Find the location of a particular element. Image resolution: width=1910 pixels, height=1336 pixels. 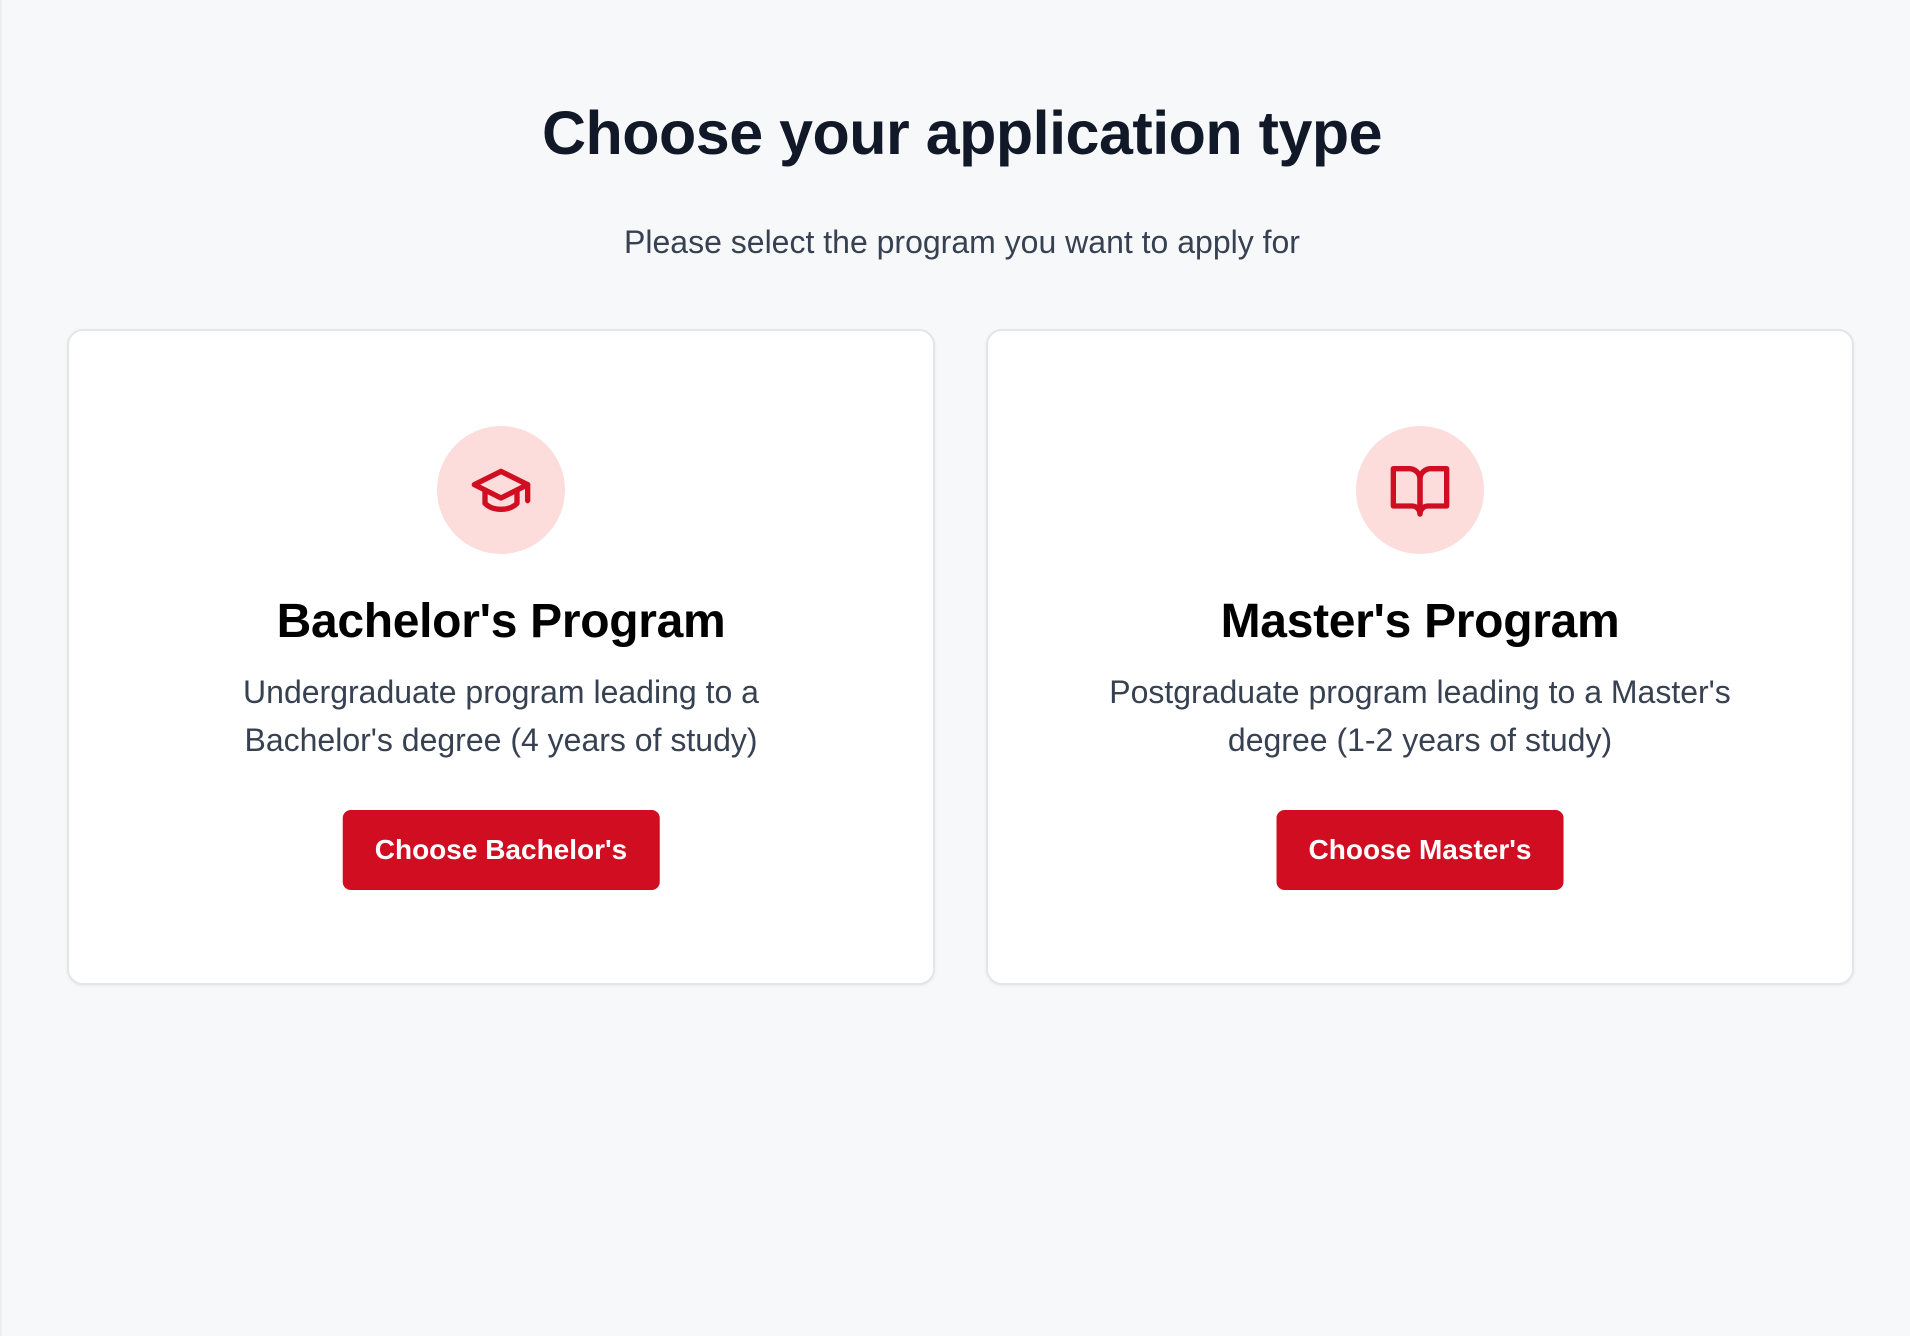

bachelors-program-title: Bachelor's Program is located at coordinates (501, 621).